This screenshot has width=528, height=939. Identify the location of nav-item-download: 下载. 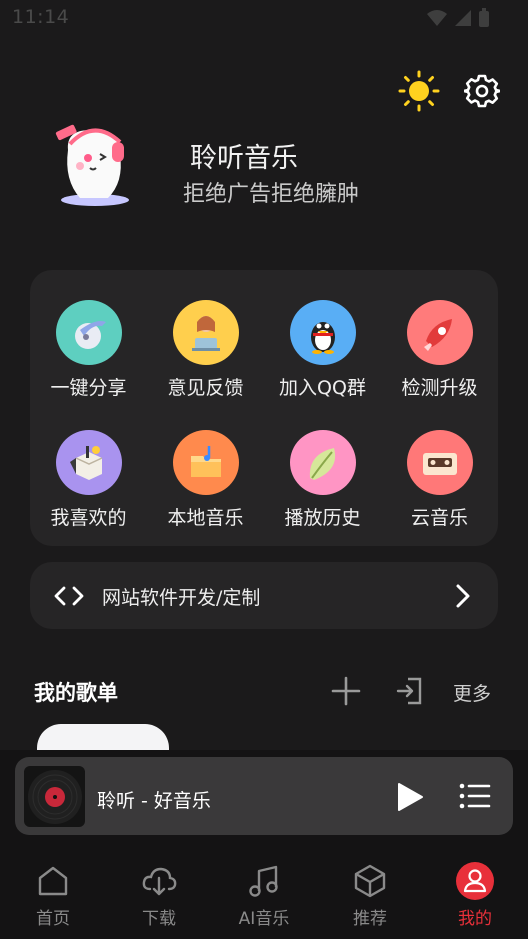
(159, 892).